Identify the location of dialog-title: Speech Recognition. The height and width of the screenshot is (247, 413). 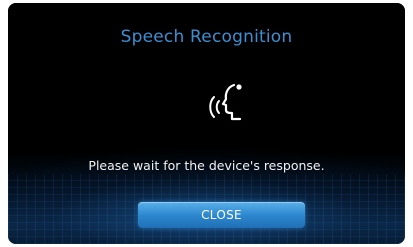
(206, 37).